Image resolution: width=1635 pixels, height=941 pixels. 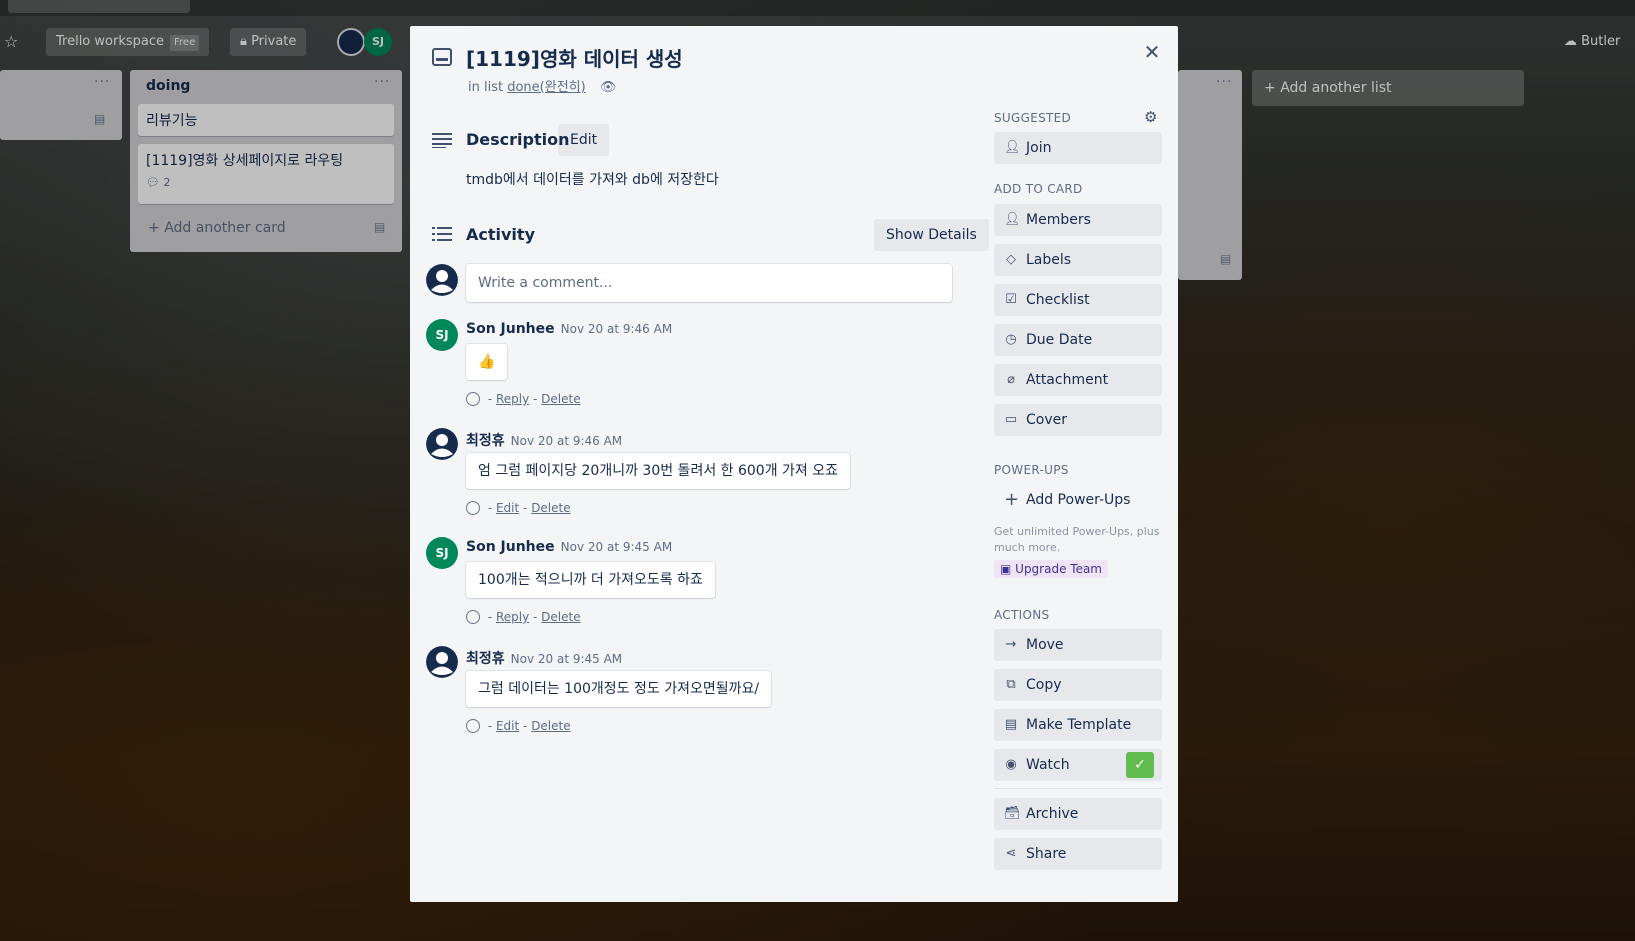 I want to click on cover-button: ▭ Cover, so click(x=1078, y=420).